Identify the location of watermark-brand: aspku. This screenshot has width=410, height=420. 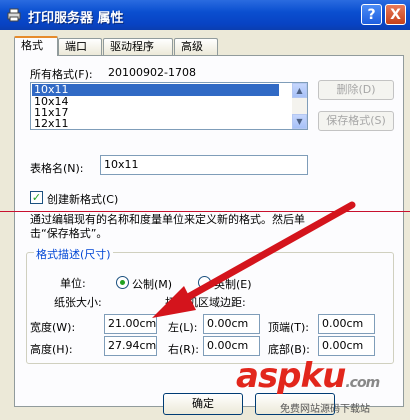
(291, 376).